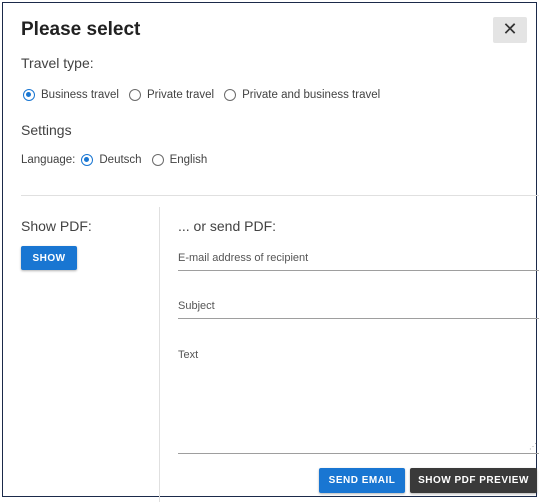 This screenshot has width=541, height=502. Describe the element at coordinates (56, 226) in the screenshot. I see `show-pdf-label: Show PDF:` at that location.